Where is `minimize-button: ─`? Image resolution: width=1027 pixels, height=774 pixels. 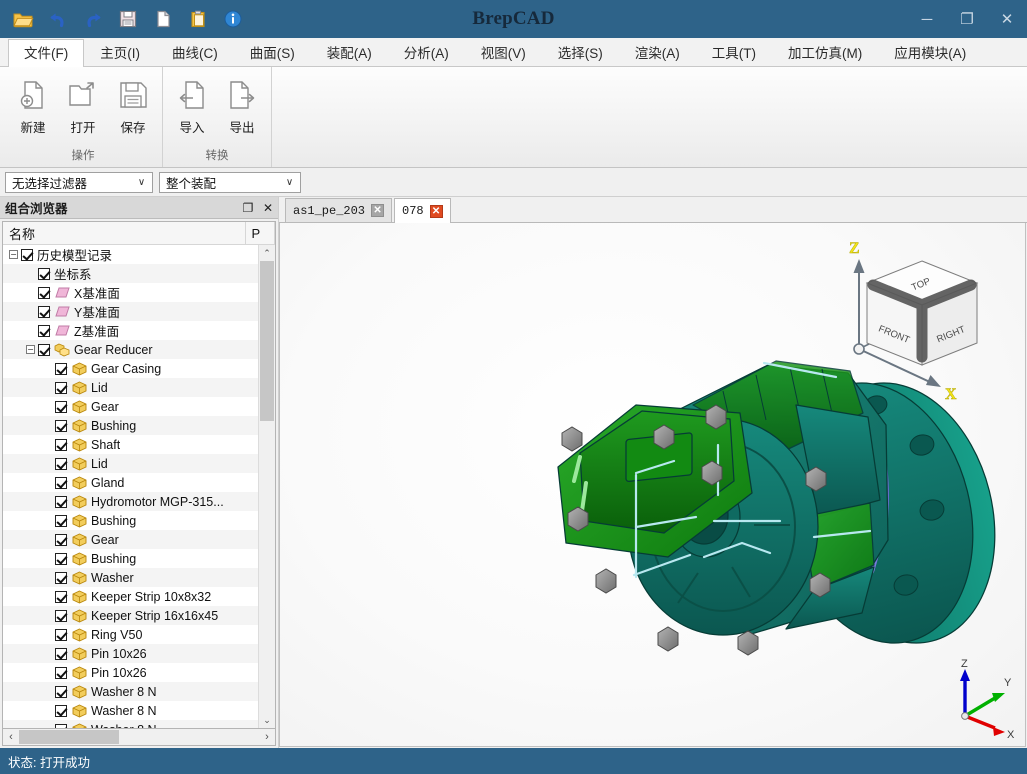
minimize-button: ─ is located at coordinates (927, 19).